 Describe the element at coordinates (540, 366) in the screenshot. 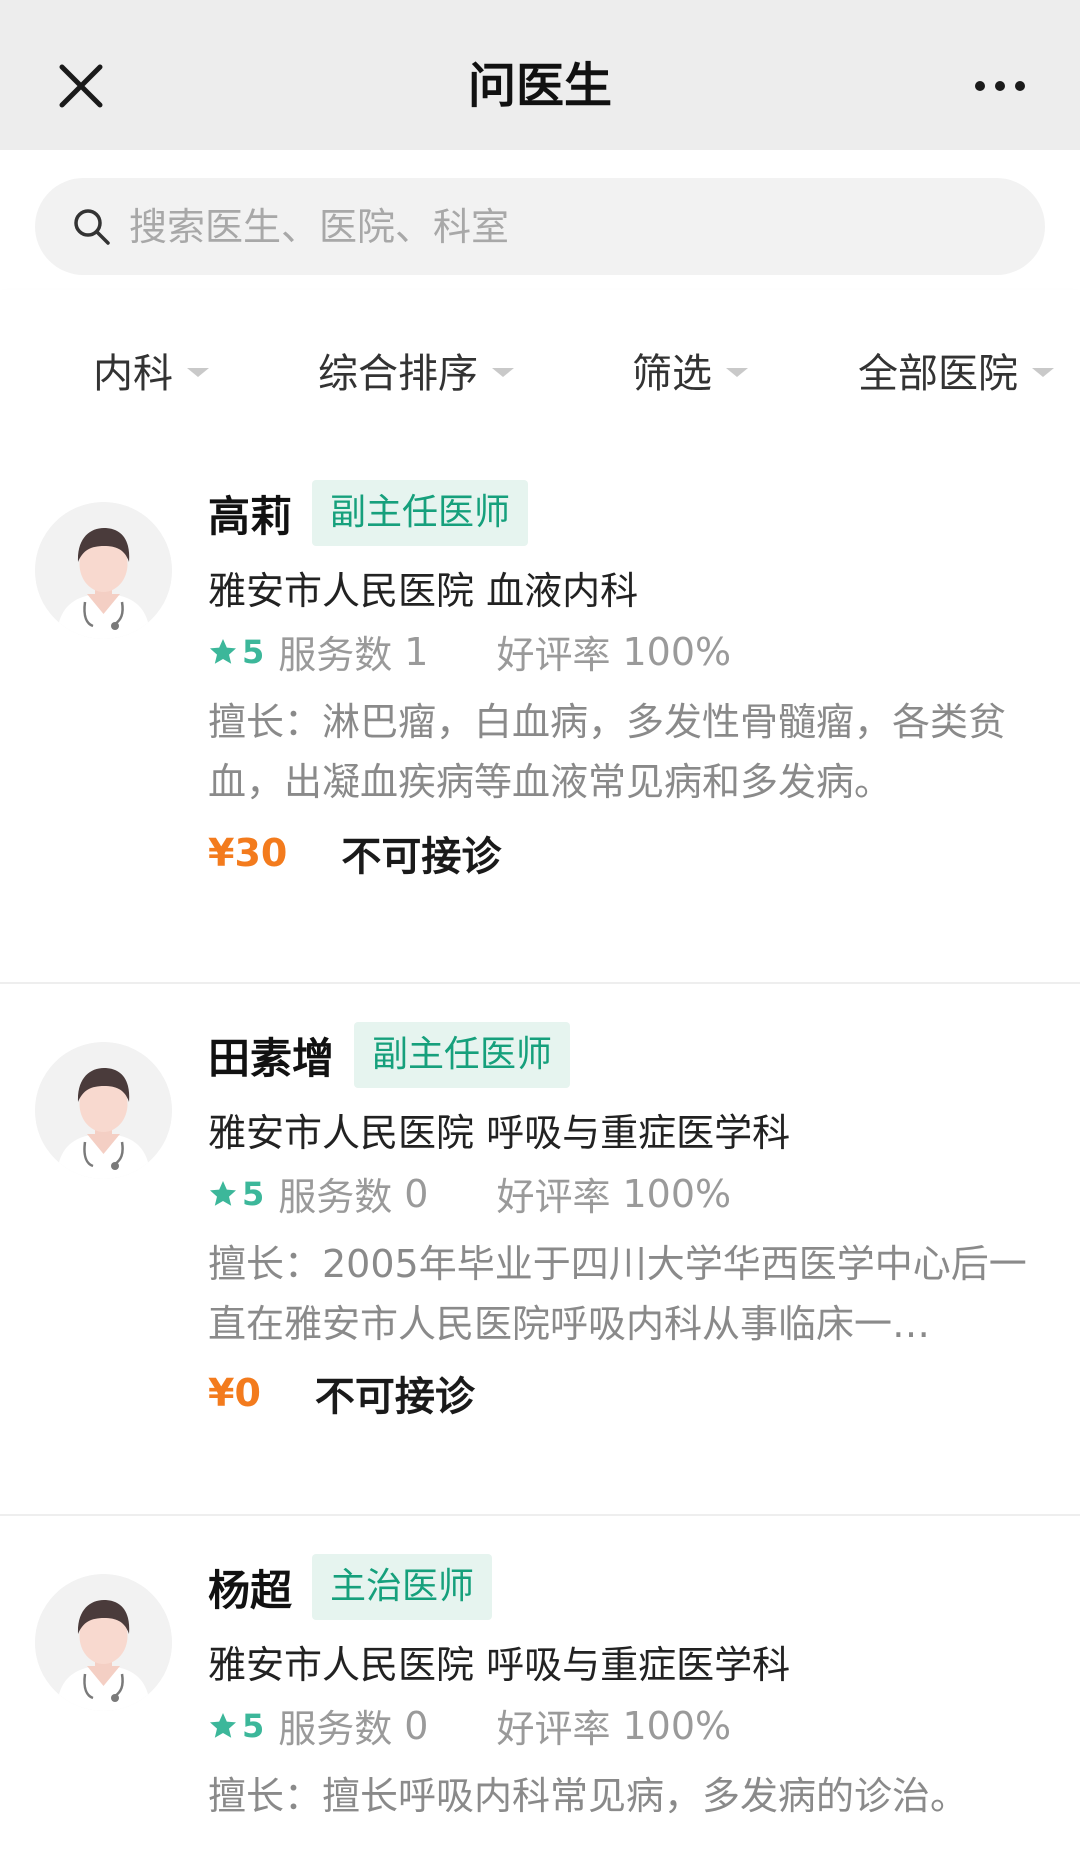

I see `filter-bar: 内科 综合排序 筛选 全部医院` at that location.